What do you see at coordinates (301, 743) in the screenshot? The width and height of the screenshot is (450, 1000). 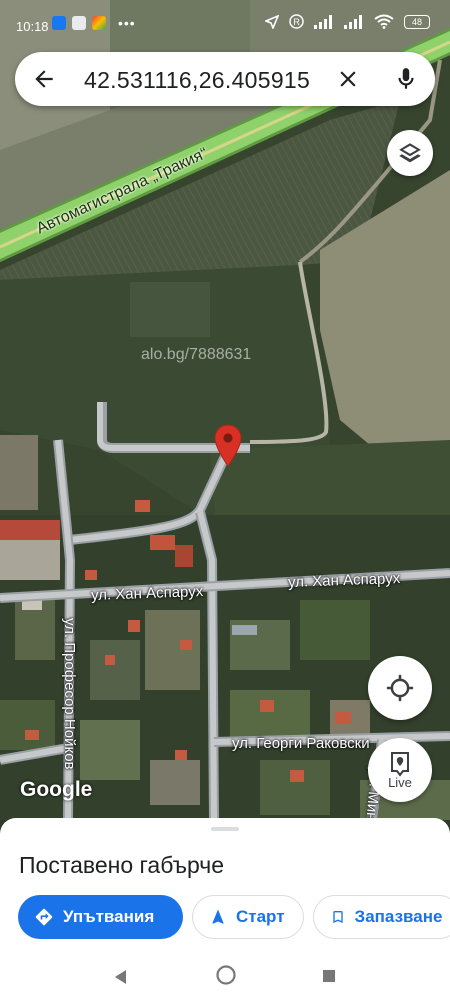 I see `street-label-georgi-rakovski: ул. Георги Раковски` at bounding box center [301, 743].